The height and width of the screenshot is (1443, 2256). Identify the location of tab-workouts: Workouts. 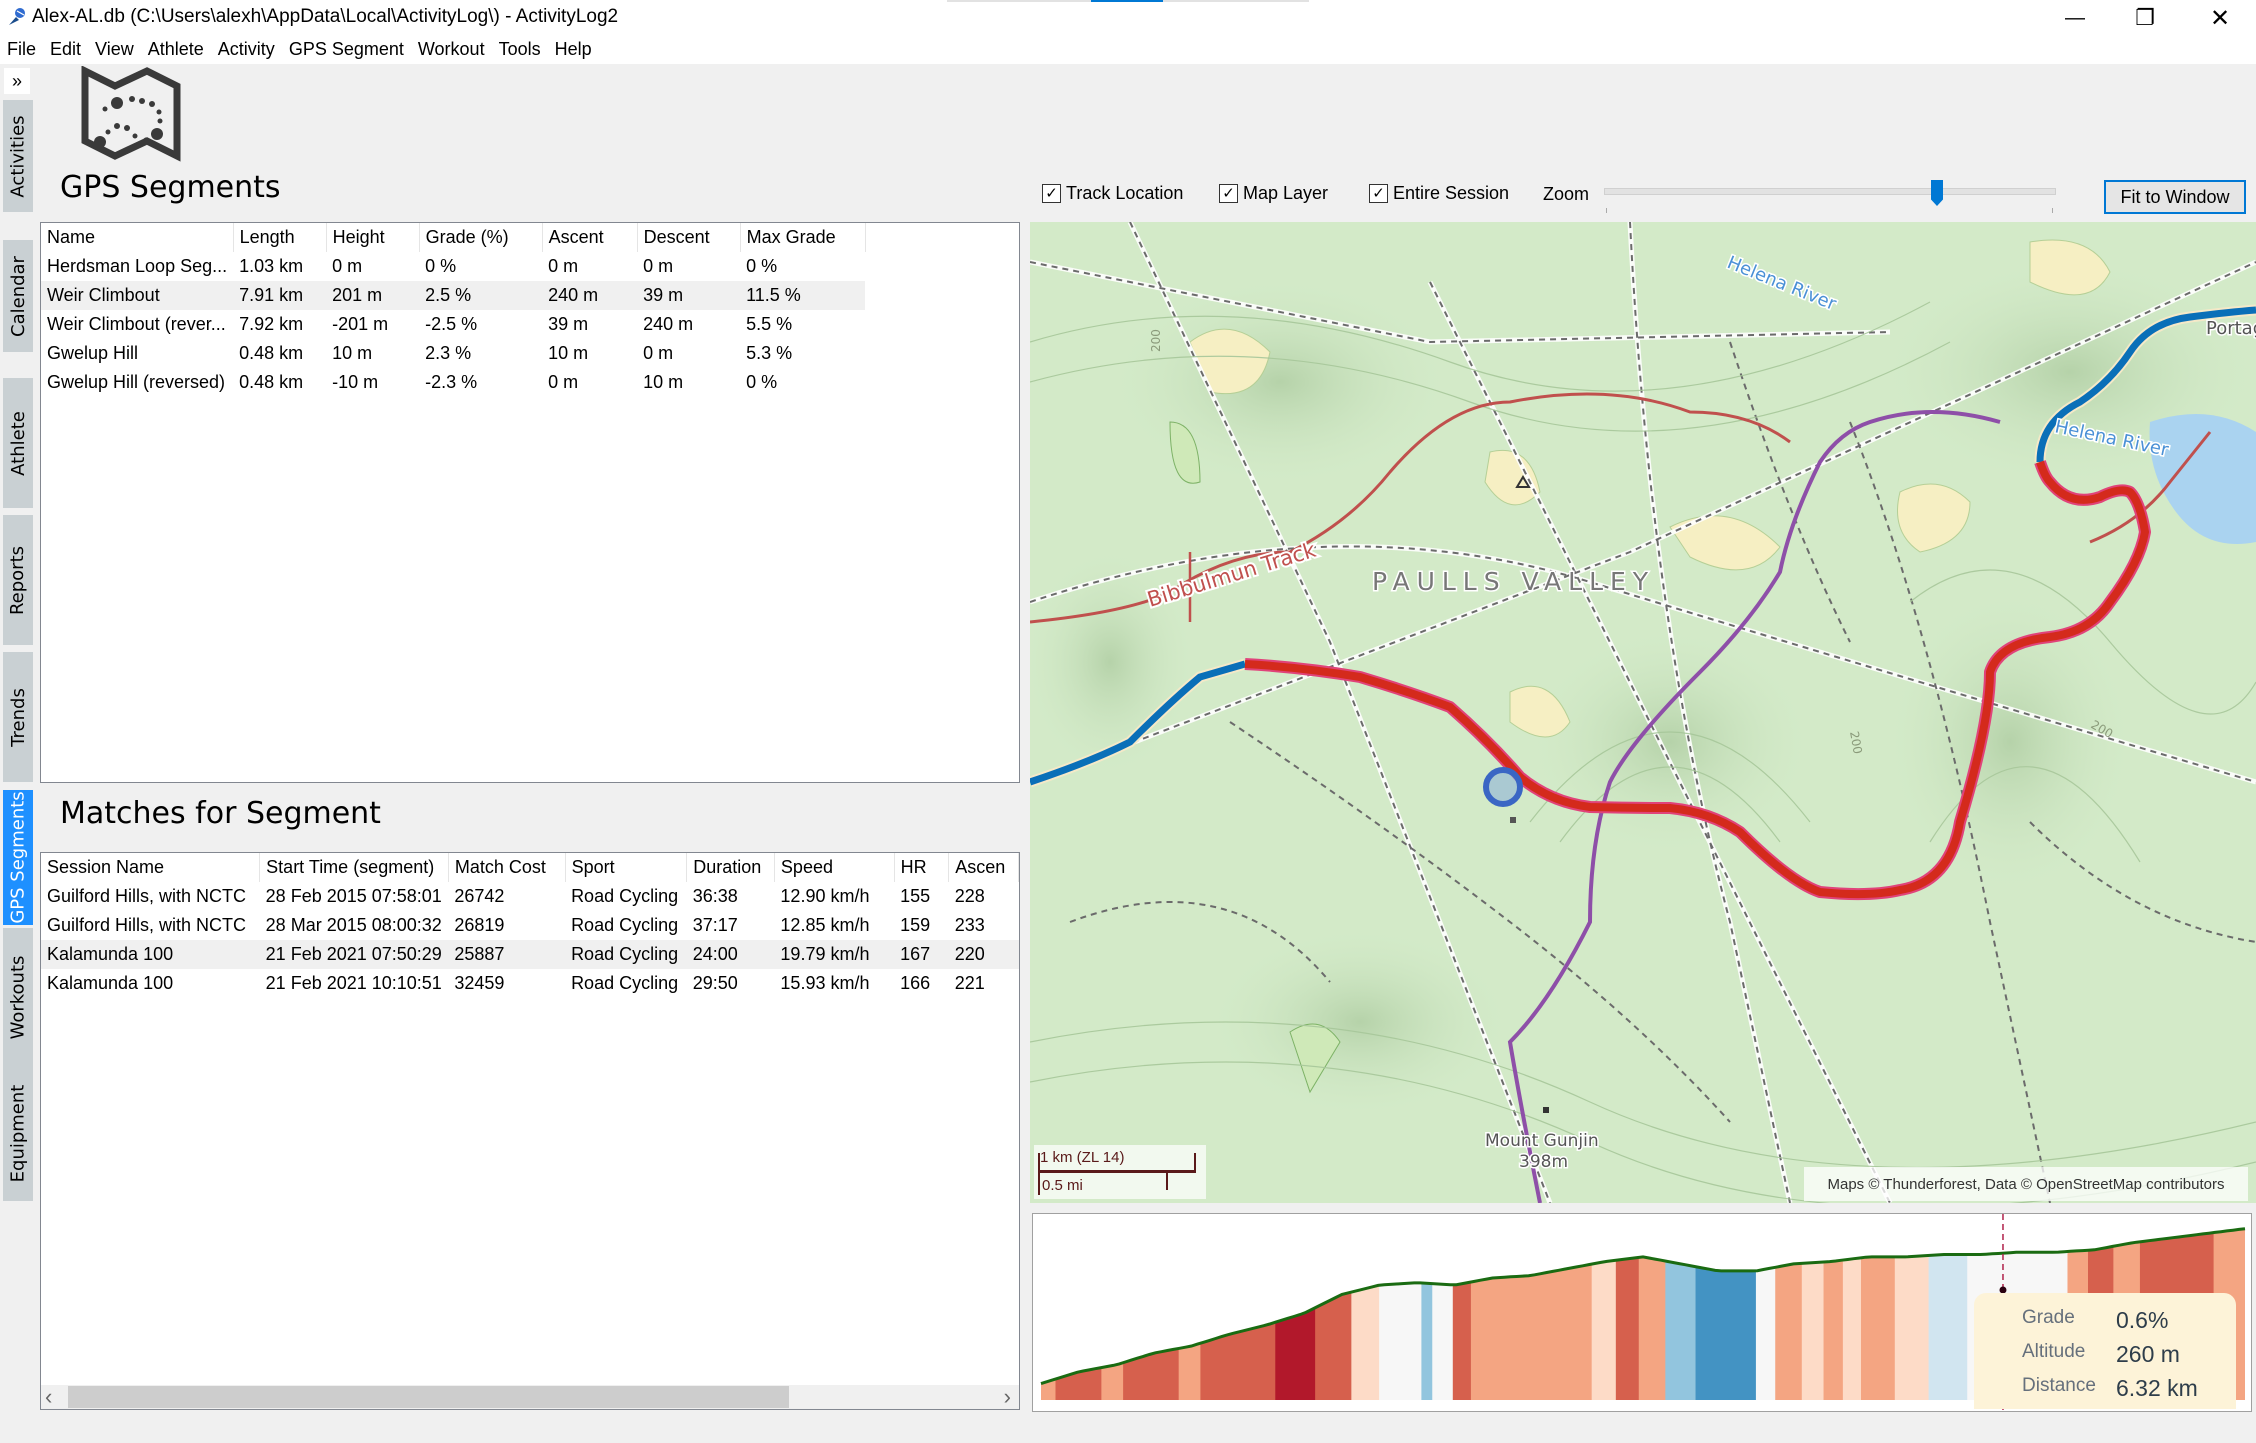
(18, 997).